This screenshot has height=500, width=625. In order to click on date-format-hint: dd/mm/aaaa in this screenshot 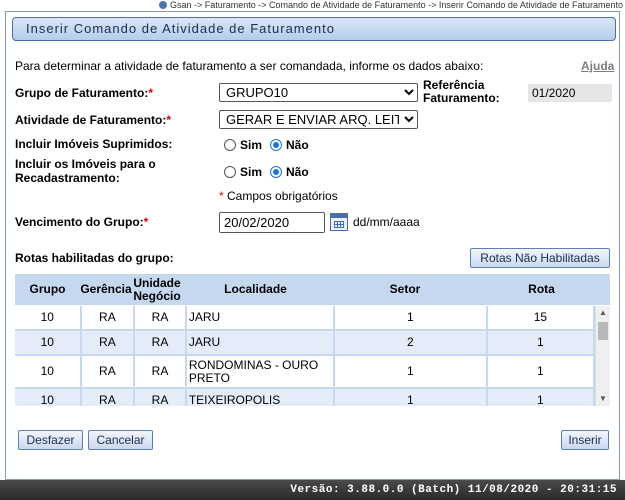, I will do `click(386, 222)`.